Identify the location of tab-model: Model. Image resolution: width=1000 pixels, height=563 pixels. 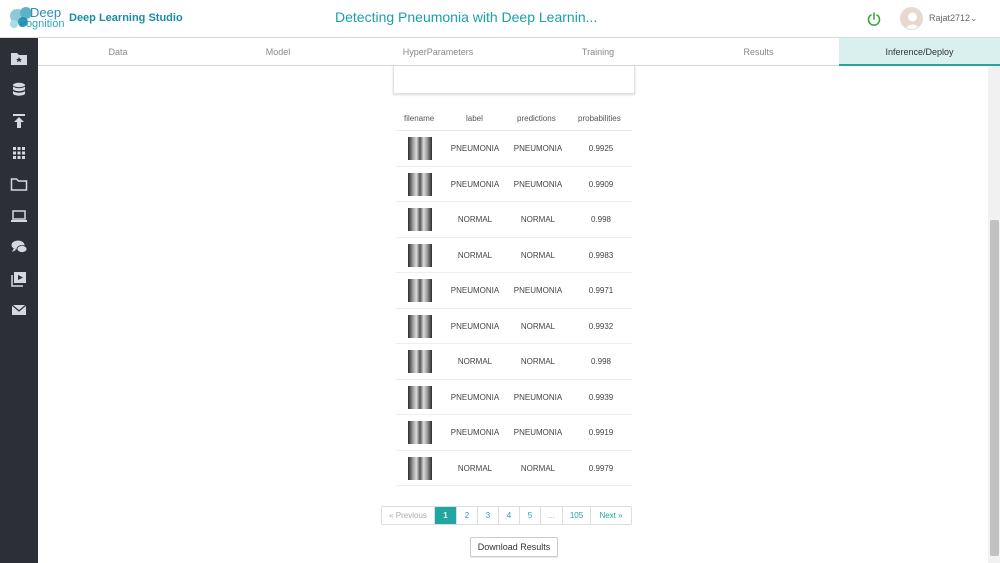
(278, 52).